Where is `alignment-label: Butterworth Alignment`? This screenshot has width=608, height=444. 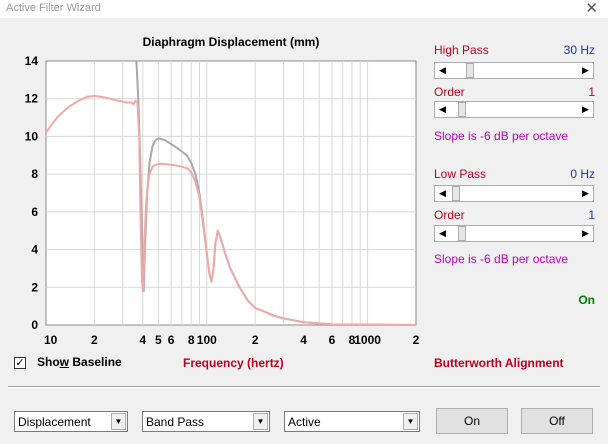 alignment-label: Butterworth Alignment is located at coordinates (499, 363).